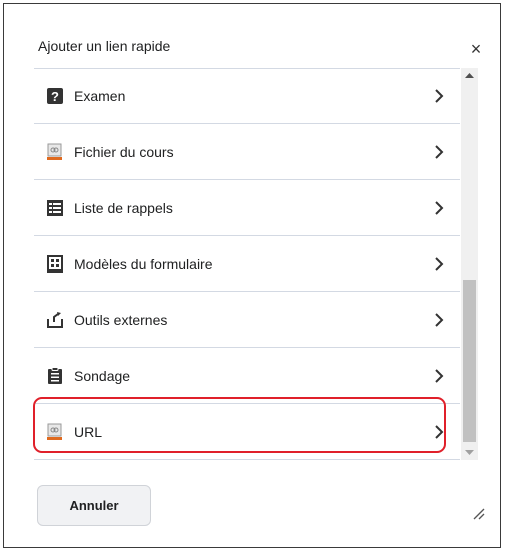 The width and height of the screenshot is (506, 552). Describe the element at coordinates (124, 151) in the screenshot. I see `list-item-label: Fichier du cours` at that location.